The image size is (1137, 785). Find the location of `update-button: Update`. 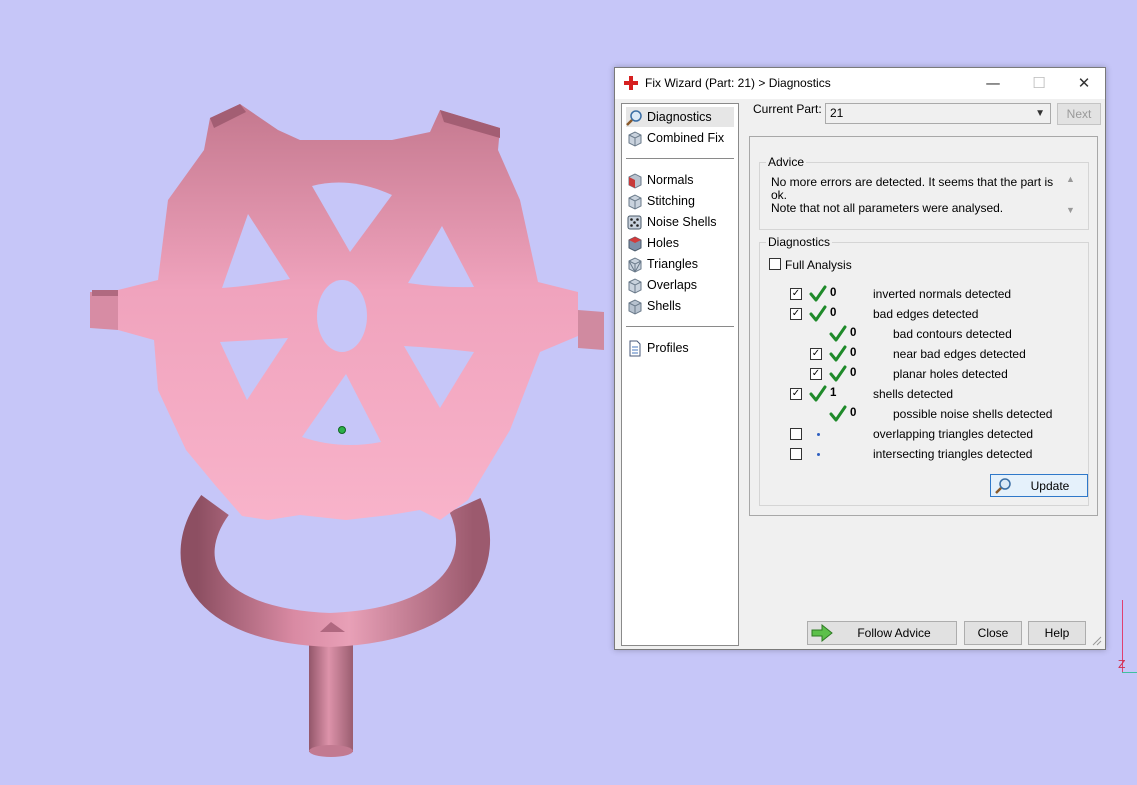

update-button: Update is located at coordinates (1039, 485).